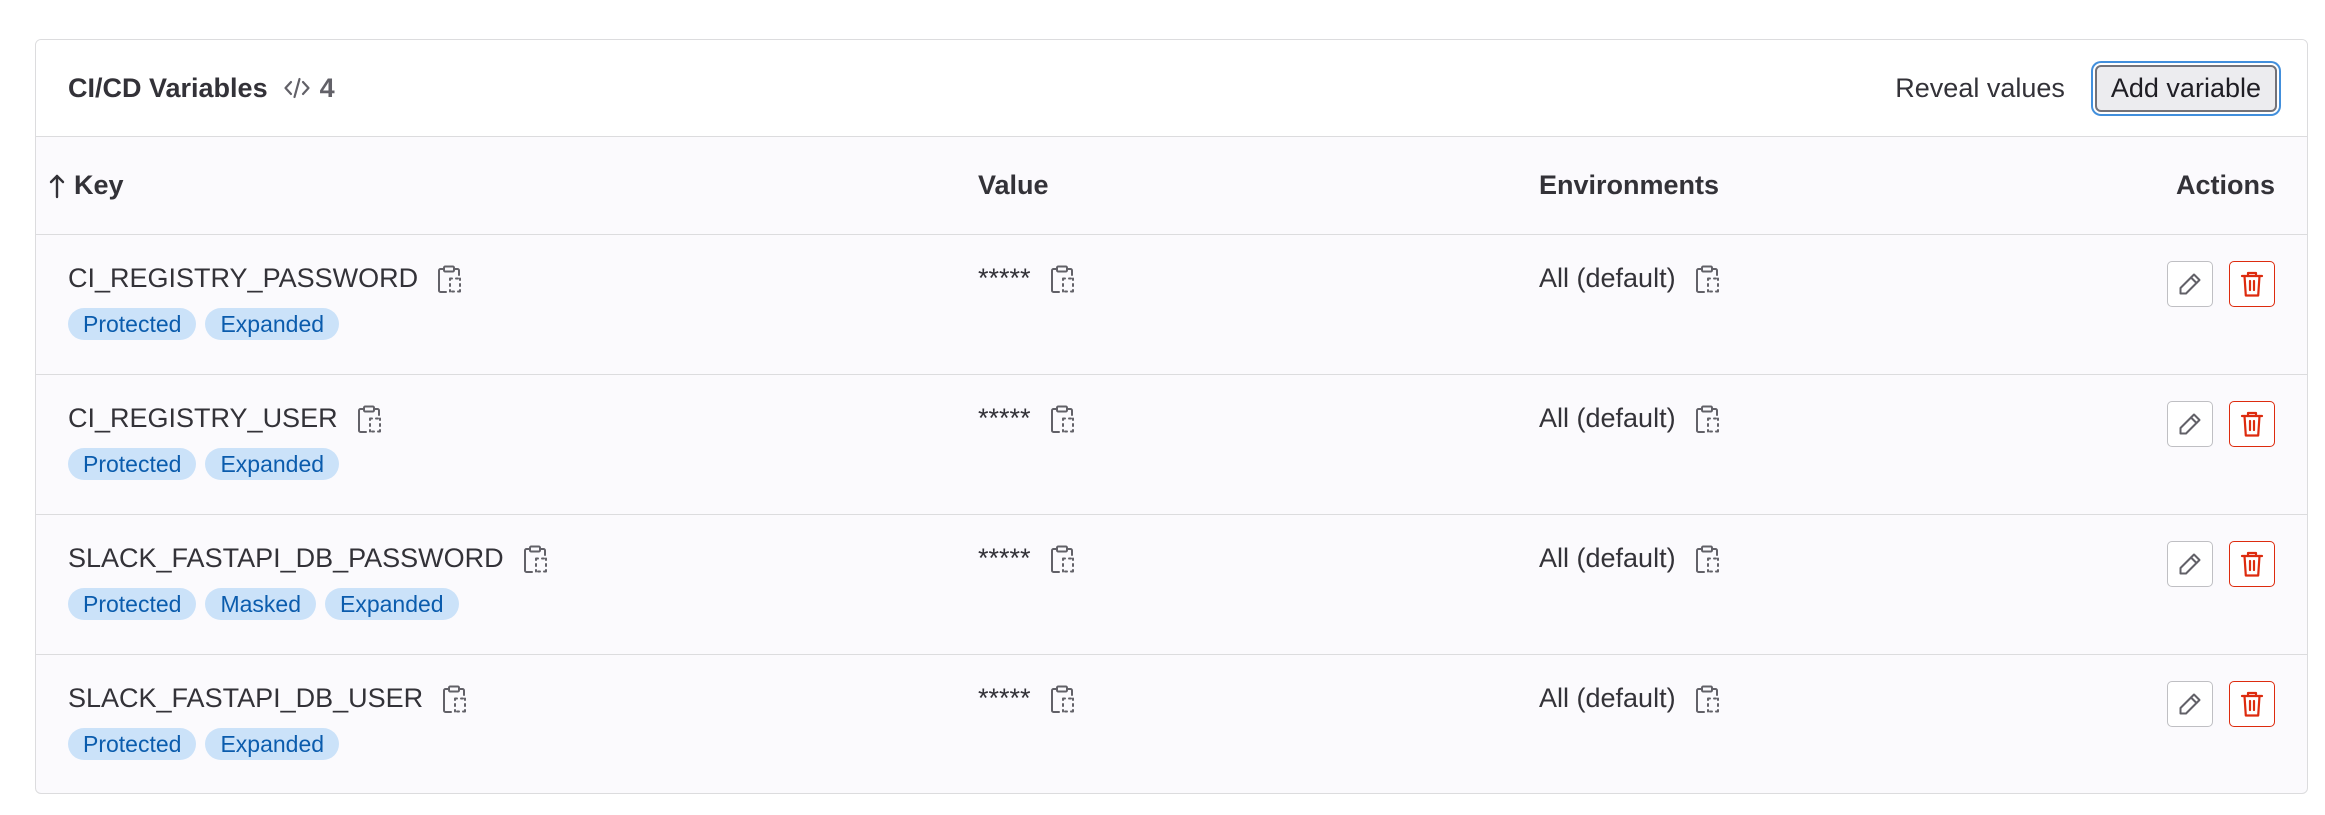  I want to click on badge-masked: Masked, so click(260, 604).